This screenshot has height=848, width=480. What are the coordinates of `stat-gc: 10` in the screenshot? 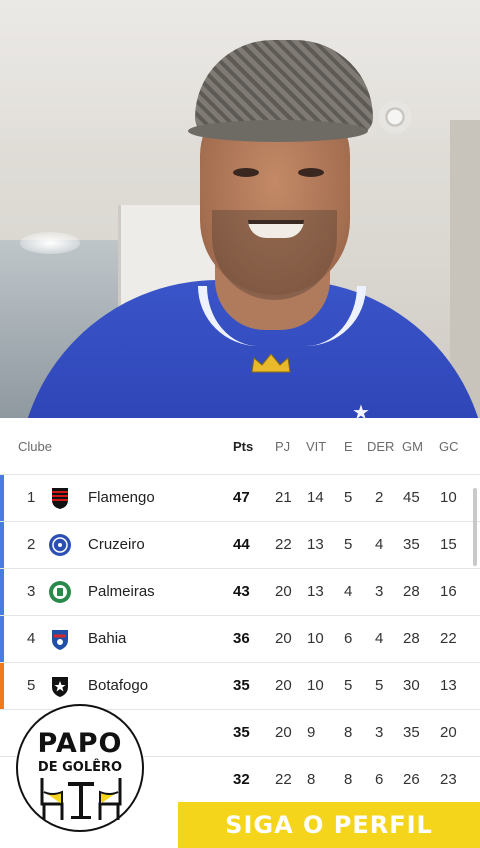 It's located at (448, 497).